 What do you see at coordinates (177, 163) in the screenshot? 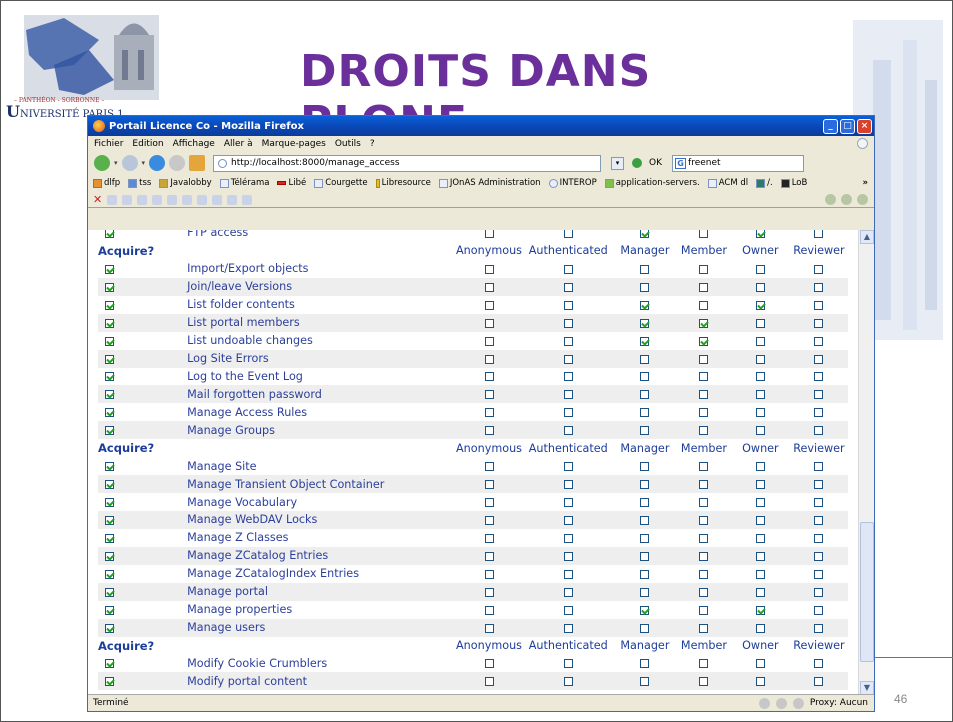
I see `stop-icon` at bounding box center [177, 163].